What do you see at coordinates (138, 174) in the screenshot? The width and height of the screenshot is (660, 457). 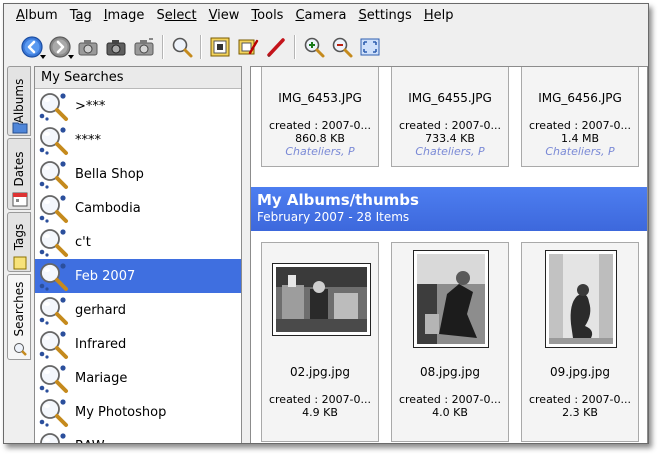 I see `saved-search-item: Bella Shop` at bounding box center [138, 174].